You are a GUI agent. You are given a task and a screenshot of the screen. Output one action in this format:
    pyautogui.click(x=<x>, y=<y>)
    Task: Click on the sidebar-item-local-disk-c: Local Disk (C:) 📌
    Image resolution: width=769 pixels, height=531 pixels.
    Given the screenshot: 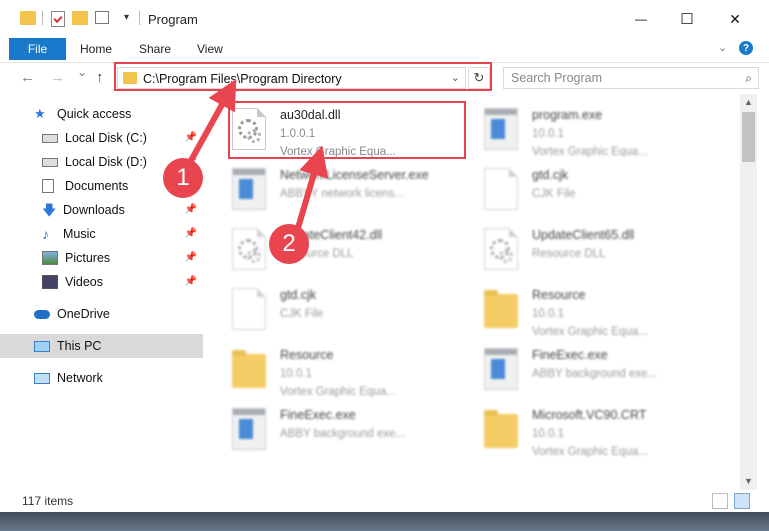 What is the action you would take?
    pyautogui.click(x=101, y=138)
    